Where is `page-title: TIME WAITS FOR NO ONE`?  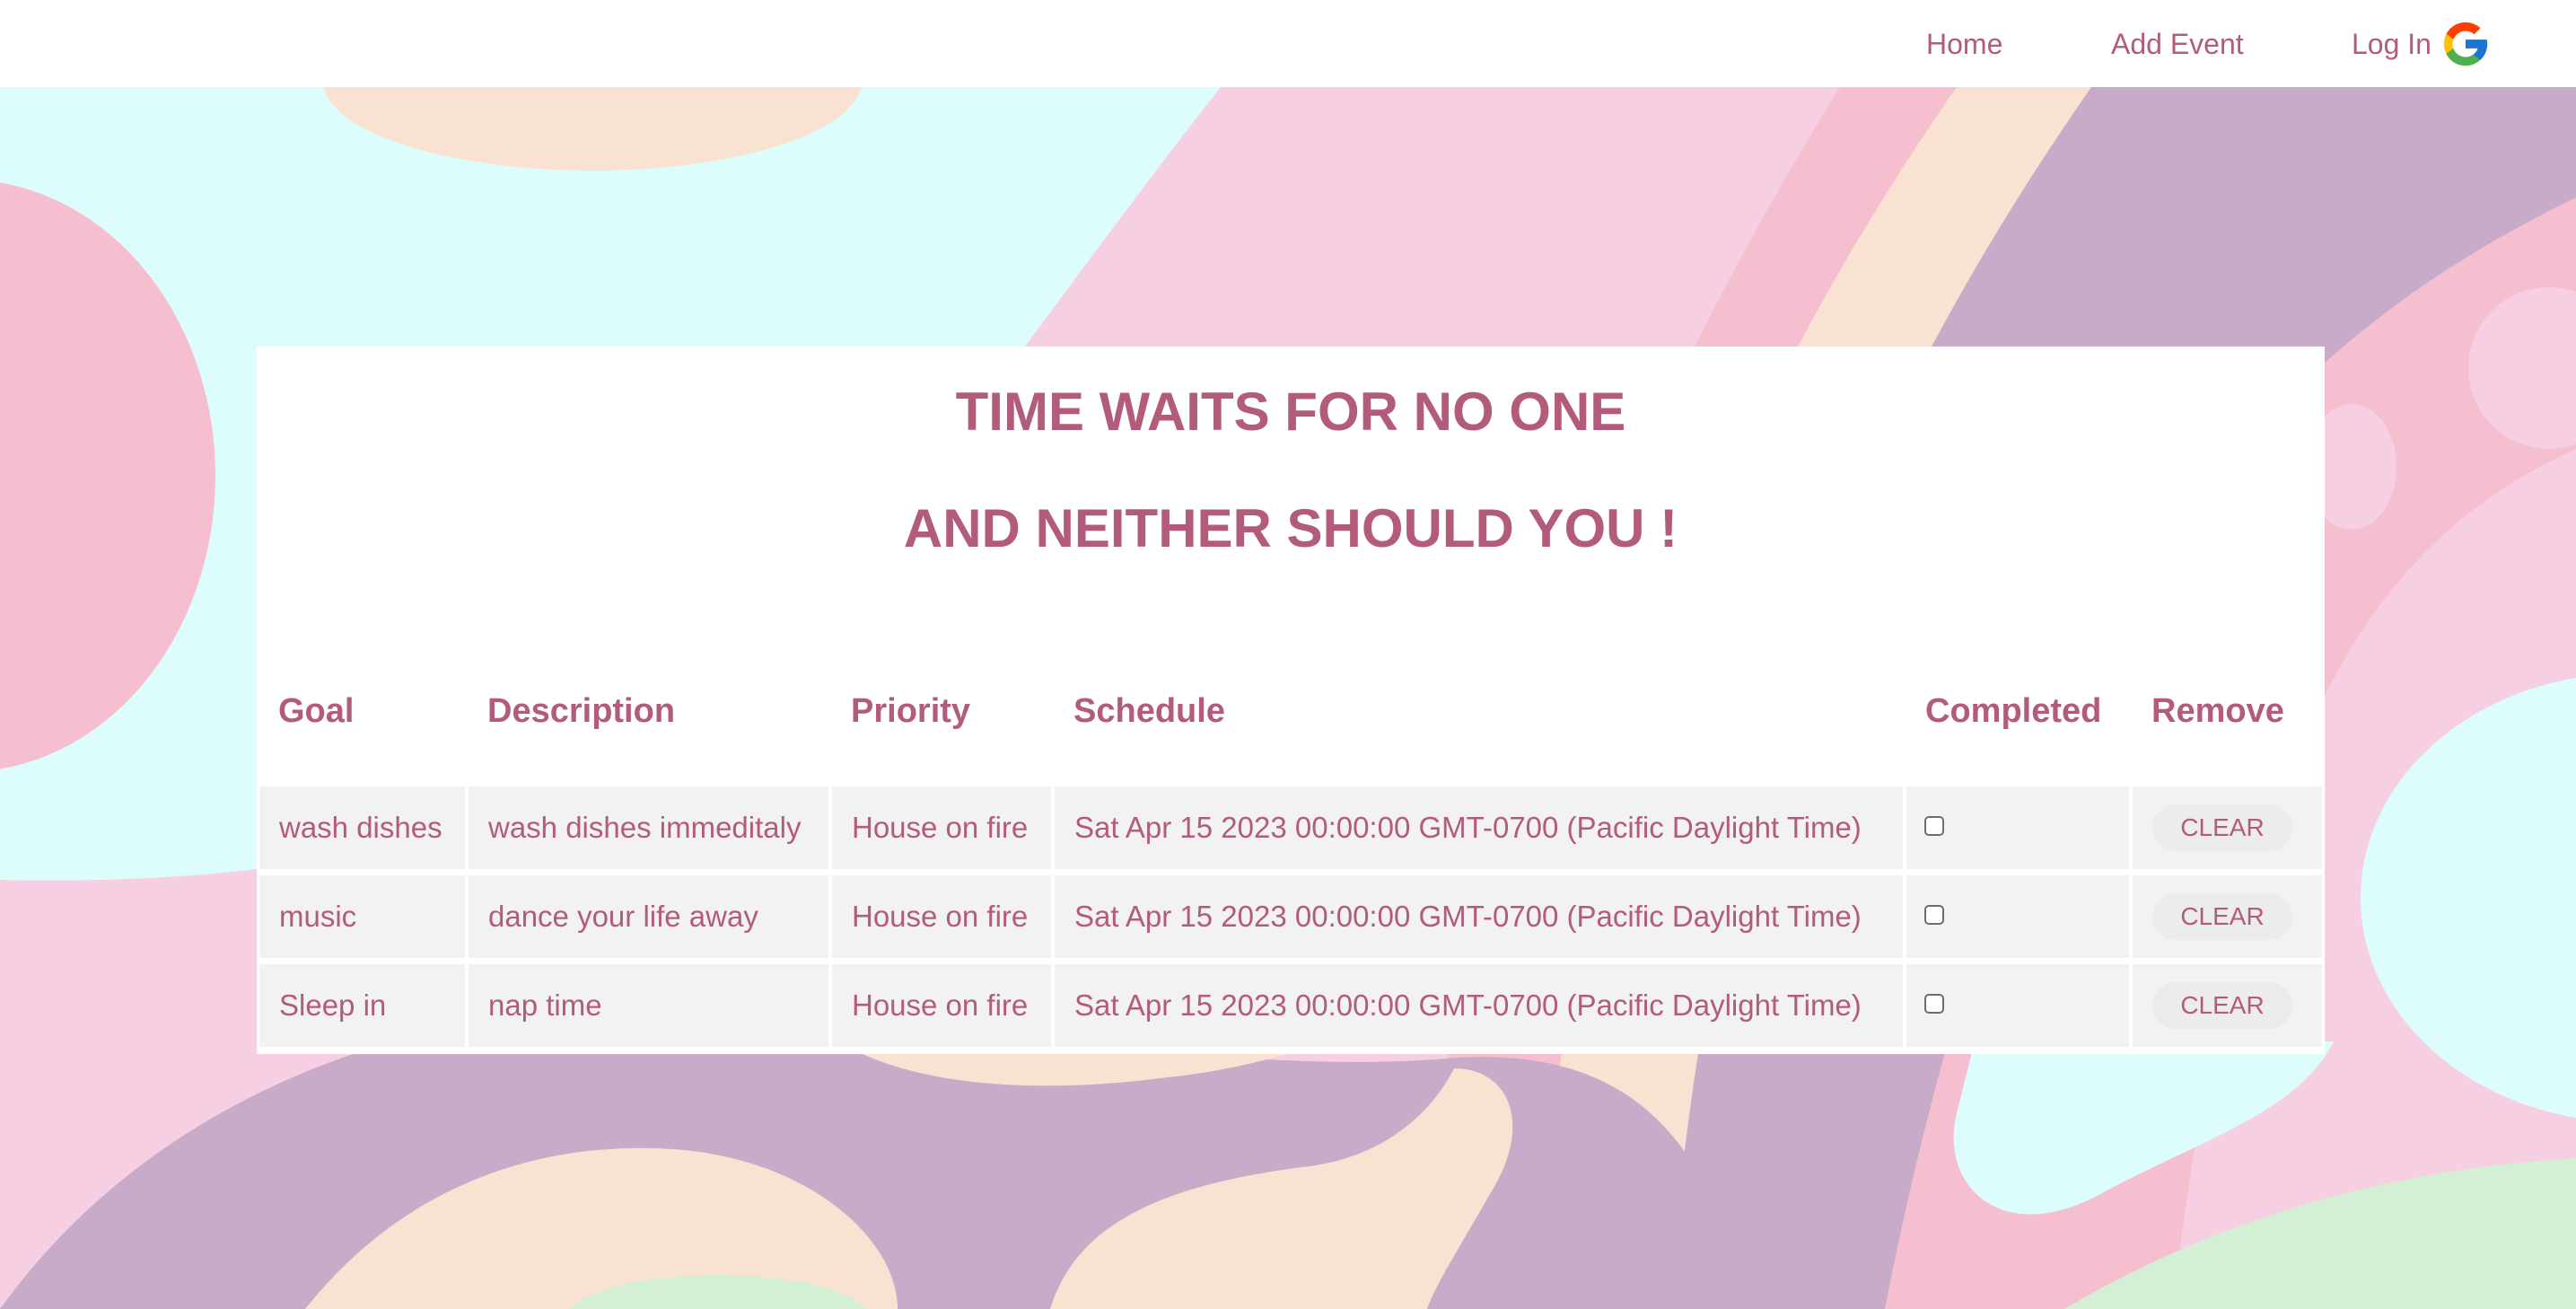
page-title: TIME WAITS FOR NO ONE is located at coordinates (1290, 412).